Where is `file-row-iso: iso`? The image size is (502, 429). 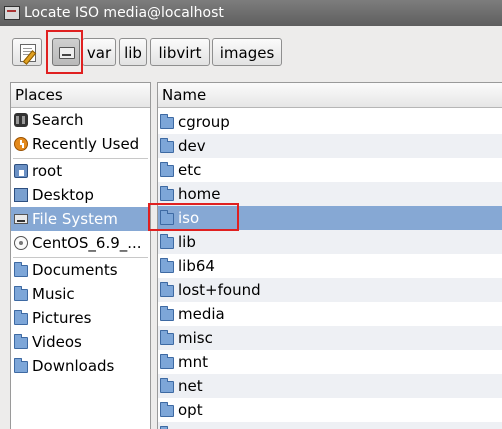 file-row-iso: iso is located at coordinates (330, 218).